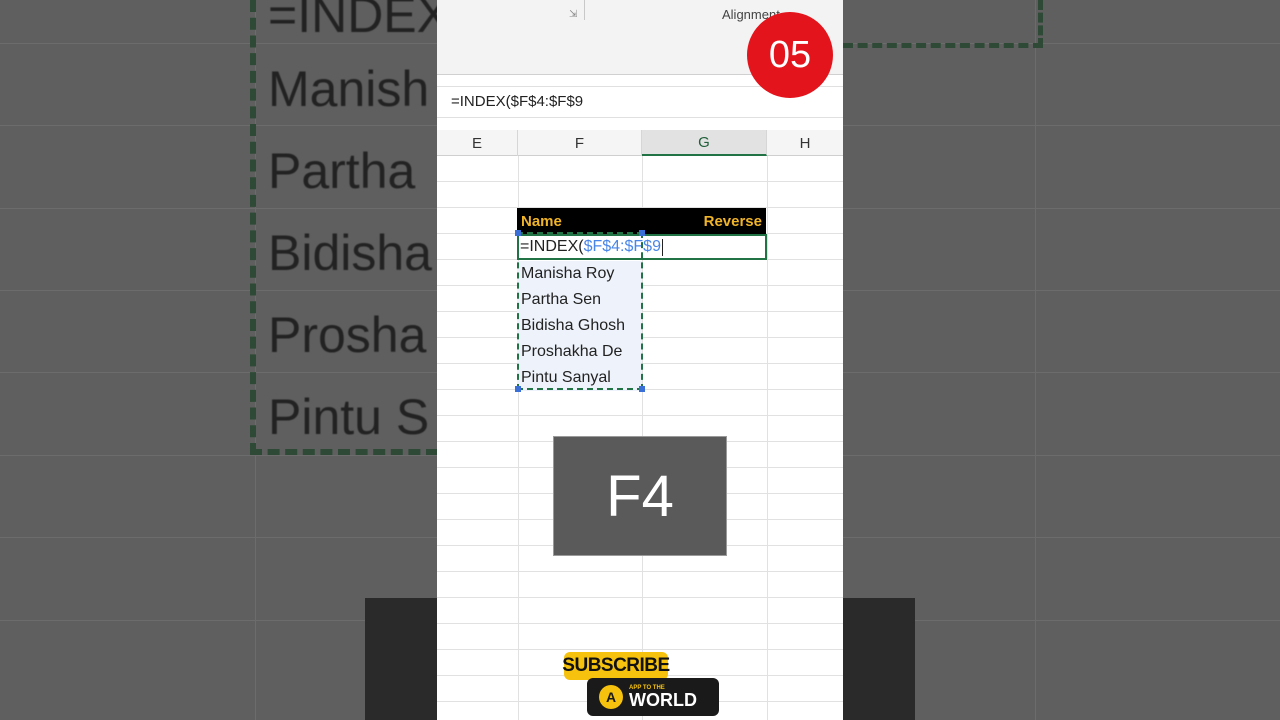 The image size is (1280, 720). Describe the element at coordinates (611, 697) in the screenshot. I see `brand-a-icon: A` at that location.